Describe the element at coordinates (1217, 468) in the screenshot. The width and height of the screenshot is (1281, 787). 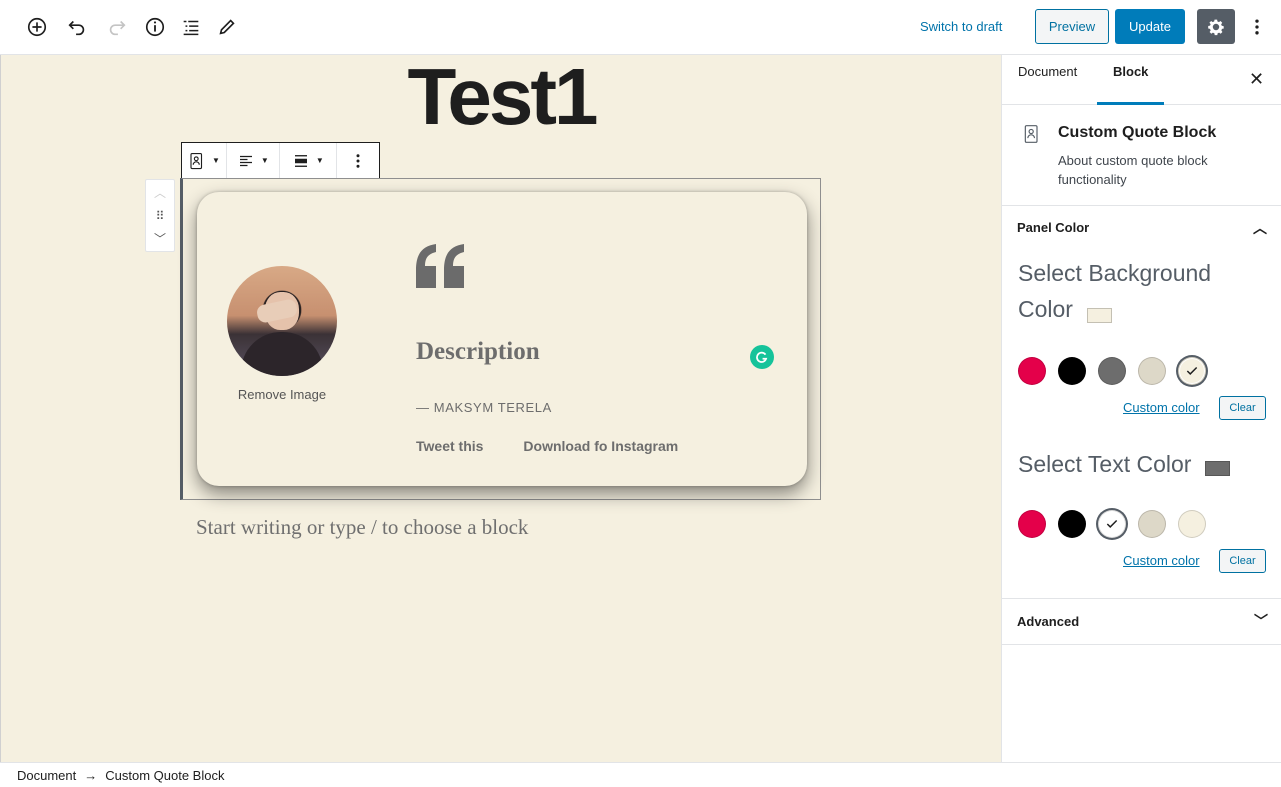
I see `text-color-indicator` at that location.